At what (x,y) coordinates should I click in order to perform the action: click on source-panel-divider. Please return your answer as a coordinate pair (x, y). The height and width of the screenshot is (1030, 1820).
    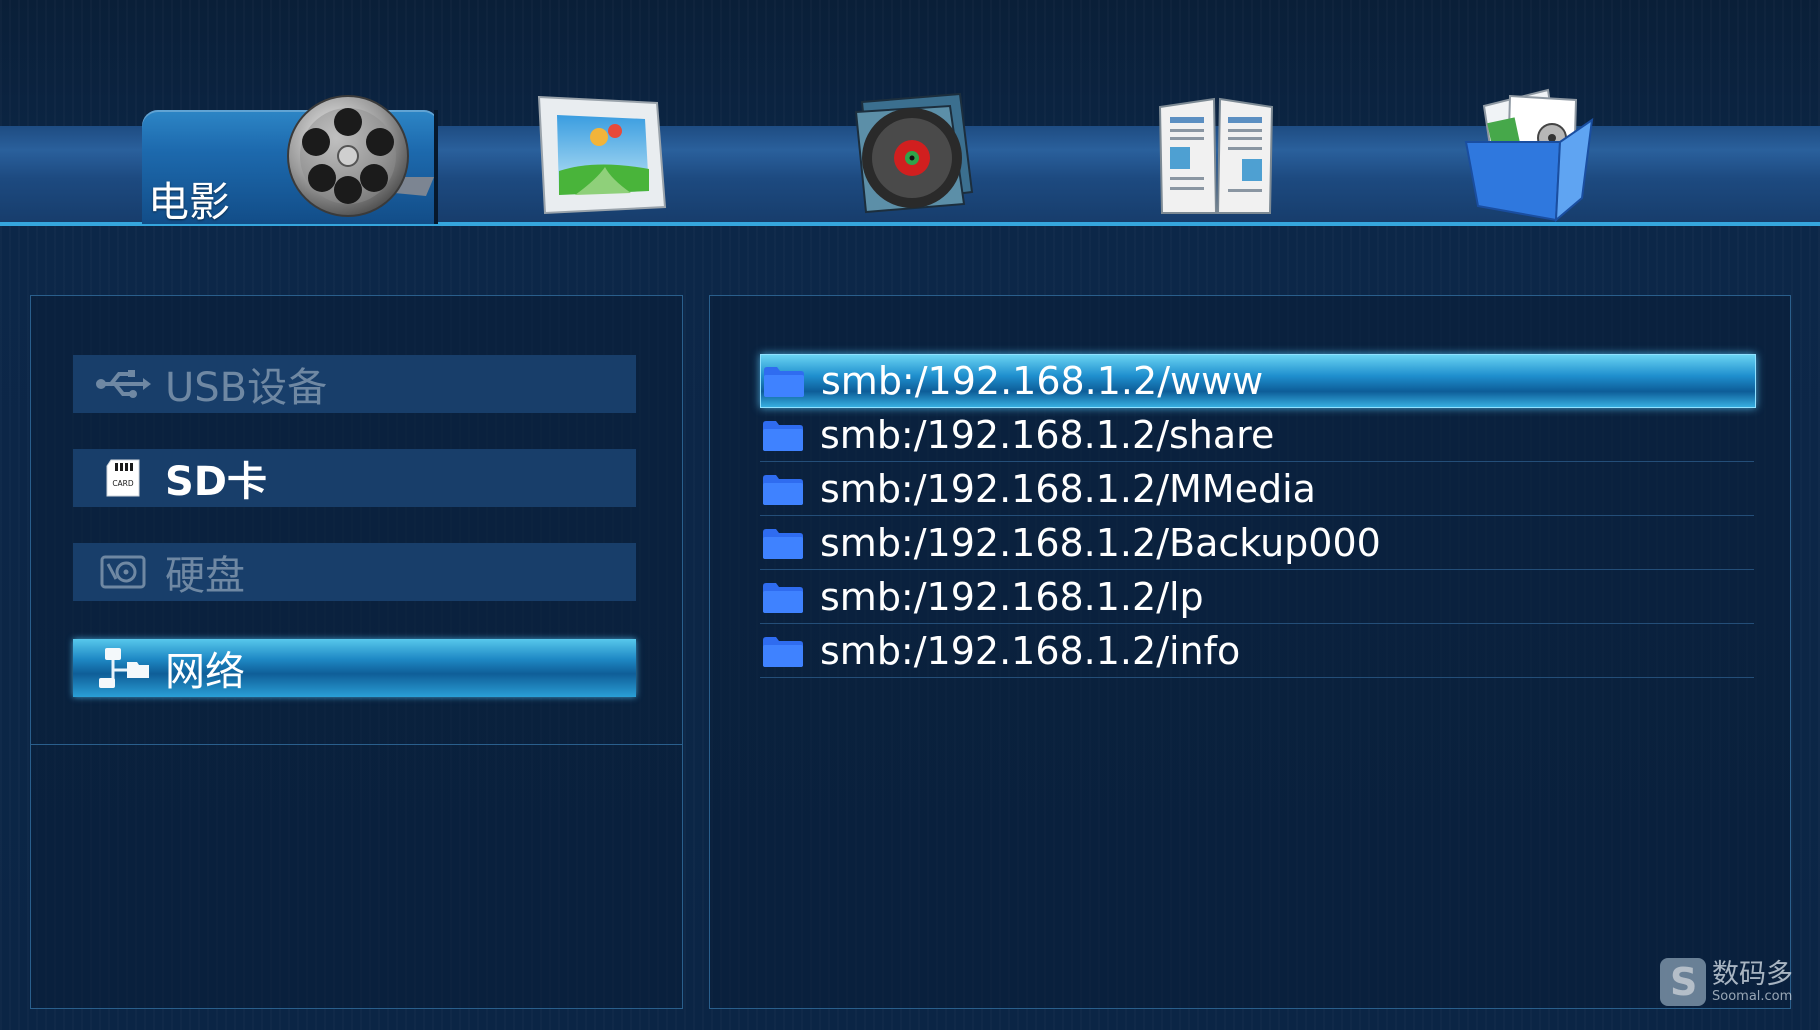
    Looking at the image, I should click on (356, 744).